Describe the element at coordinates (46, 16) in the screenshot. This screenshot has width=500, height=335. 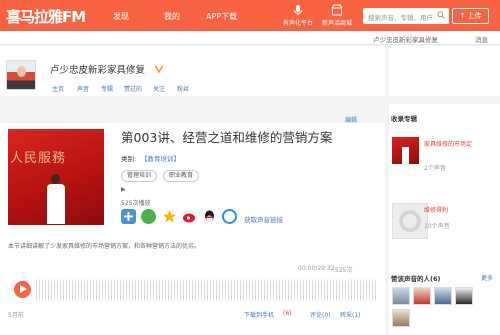
I see `site-logo: 喜马拉雅FM` at that location.